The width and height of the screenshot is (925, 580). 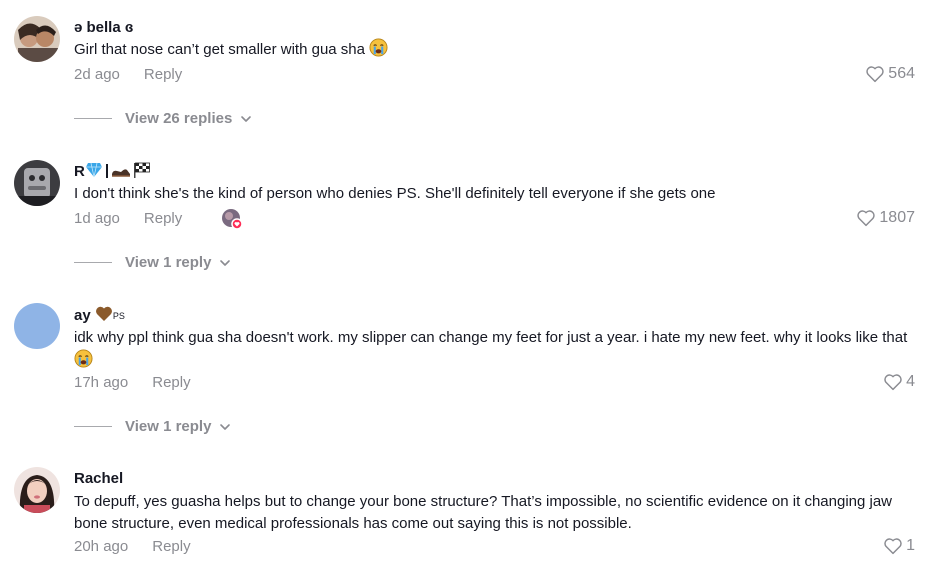 What do you see at coordinates (93, 170) in the screenshot?
I see `diamond-icon` at bounding box center [93, 170].